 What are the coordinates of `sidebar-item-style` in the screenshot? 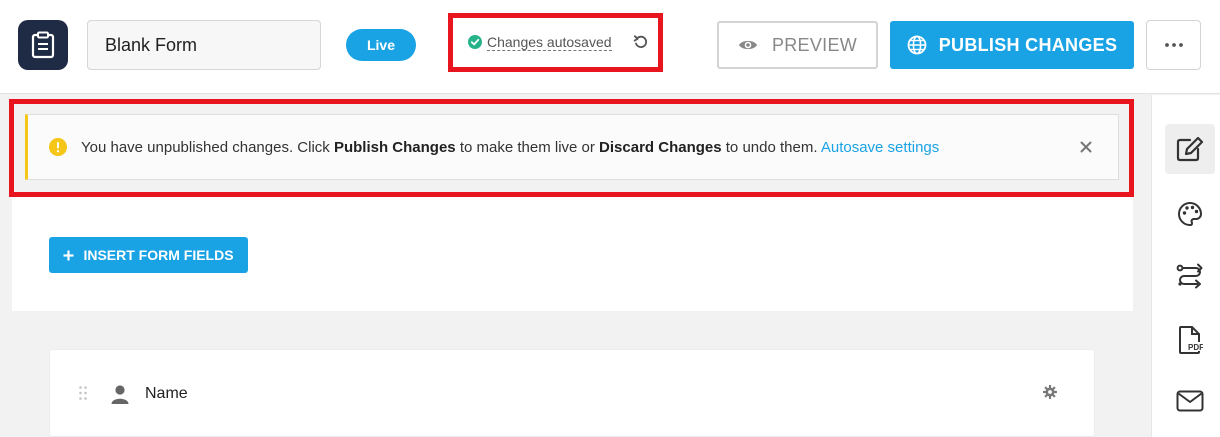 It's located at (1190, 214).